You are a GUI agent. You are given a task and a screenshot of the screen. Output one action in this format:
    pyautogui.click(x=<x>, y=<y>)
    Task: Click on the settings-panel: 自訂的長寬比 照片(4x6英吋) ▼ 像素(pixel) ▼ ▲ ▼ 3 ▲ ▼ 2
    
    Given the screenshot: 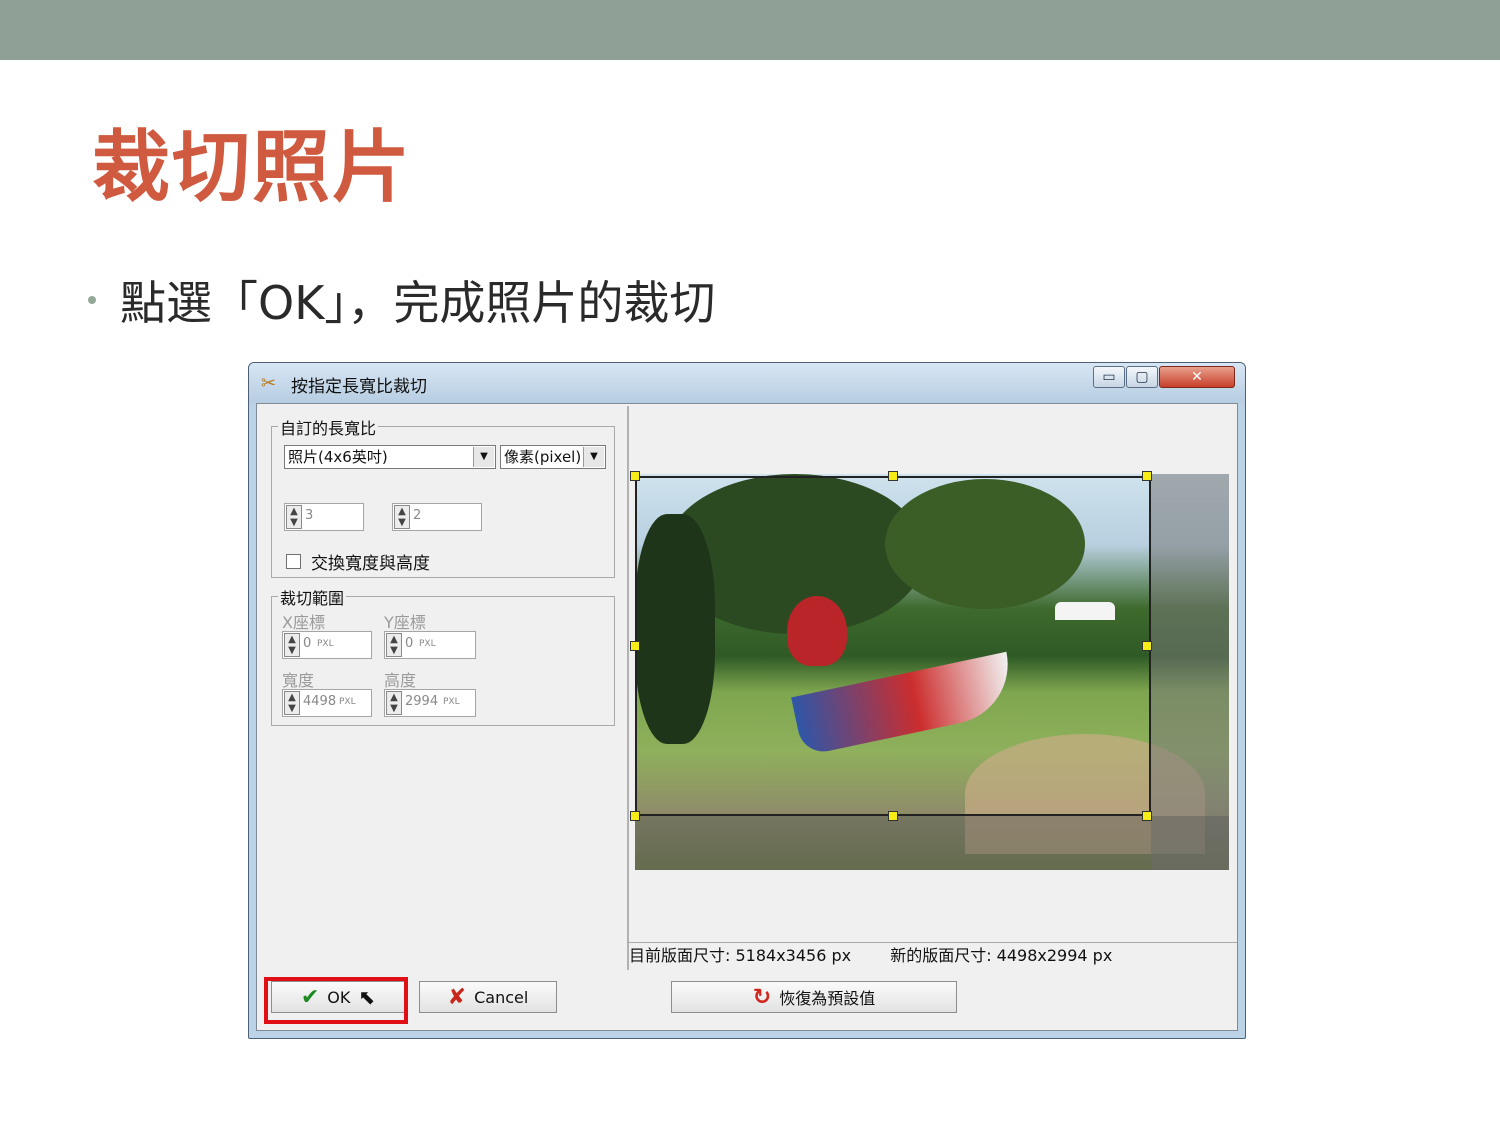 What is the action you would take?
    pyautogui.click(x=444, y=688)
    